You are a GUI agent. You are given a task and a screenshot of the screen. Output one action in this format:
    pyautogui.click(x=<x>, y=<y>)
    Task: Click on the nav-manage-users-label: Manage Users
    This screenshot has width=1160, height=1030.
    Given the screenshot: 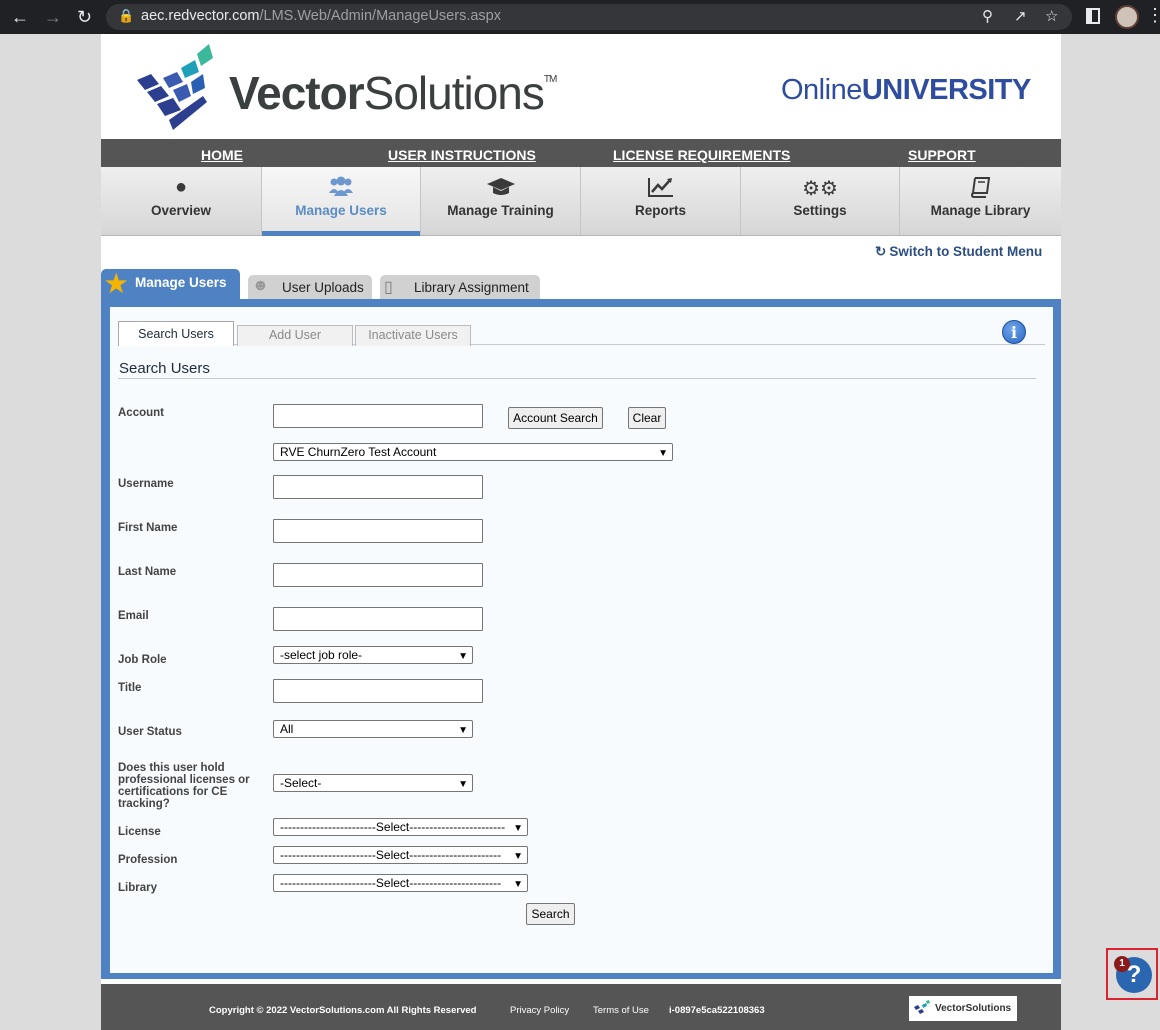 What is the action you would take?
    pyautogui.click(x=341, y=210)
    